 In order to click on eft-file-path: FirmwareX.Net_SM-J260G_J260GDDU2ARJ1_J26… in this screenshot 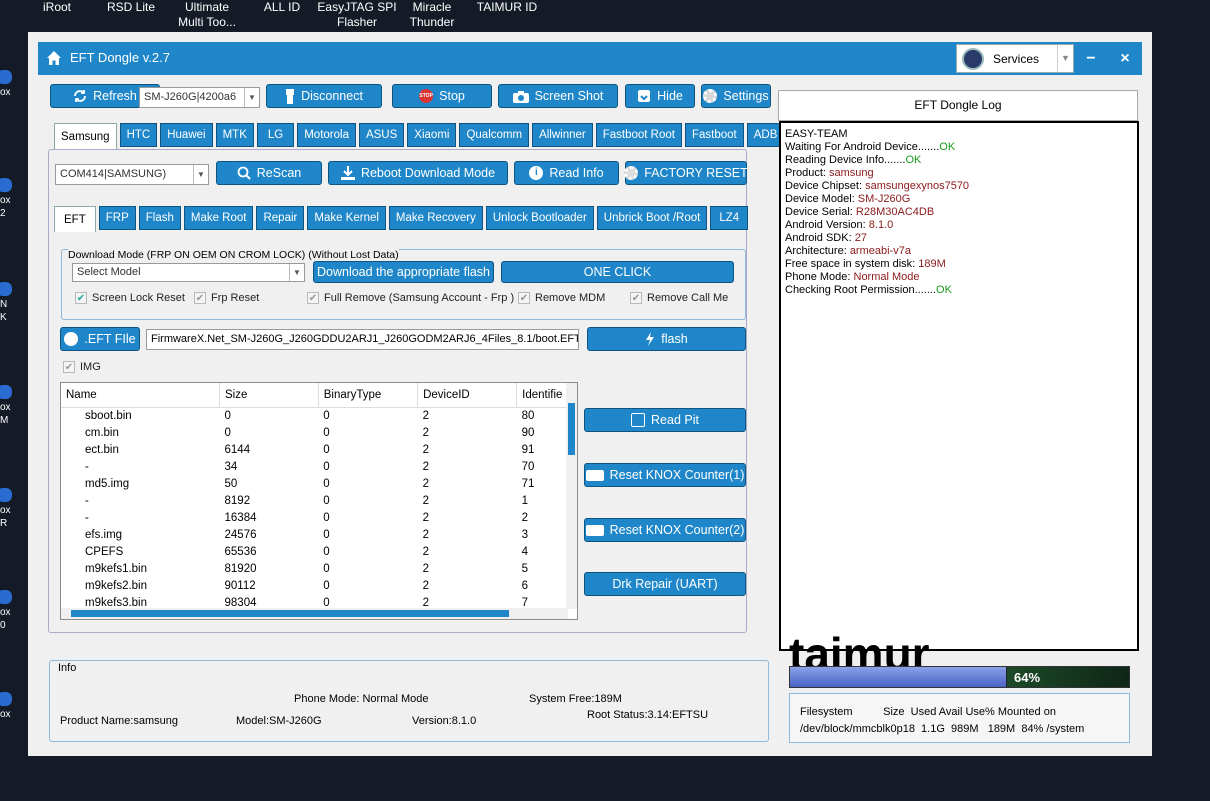, I will do `click(362, 339)`.